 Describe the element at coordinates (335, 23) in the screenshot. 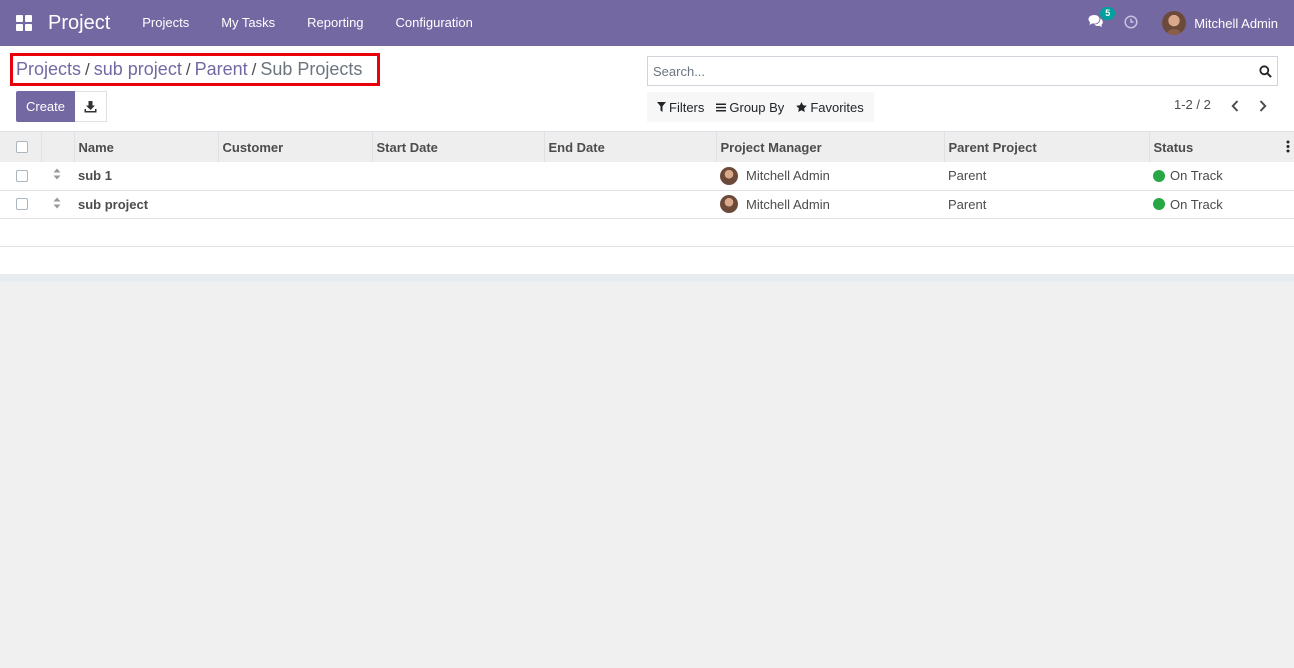

I see `menu-reporting: Reporting` at that location.